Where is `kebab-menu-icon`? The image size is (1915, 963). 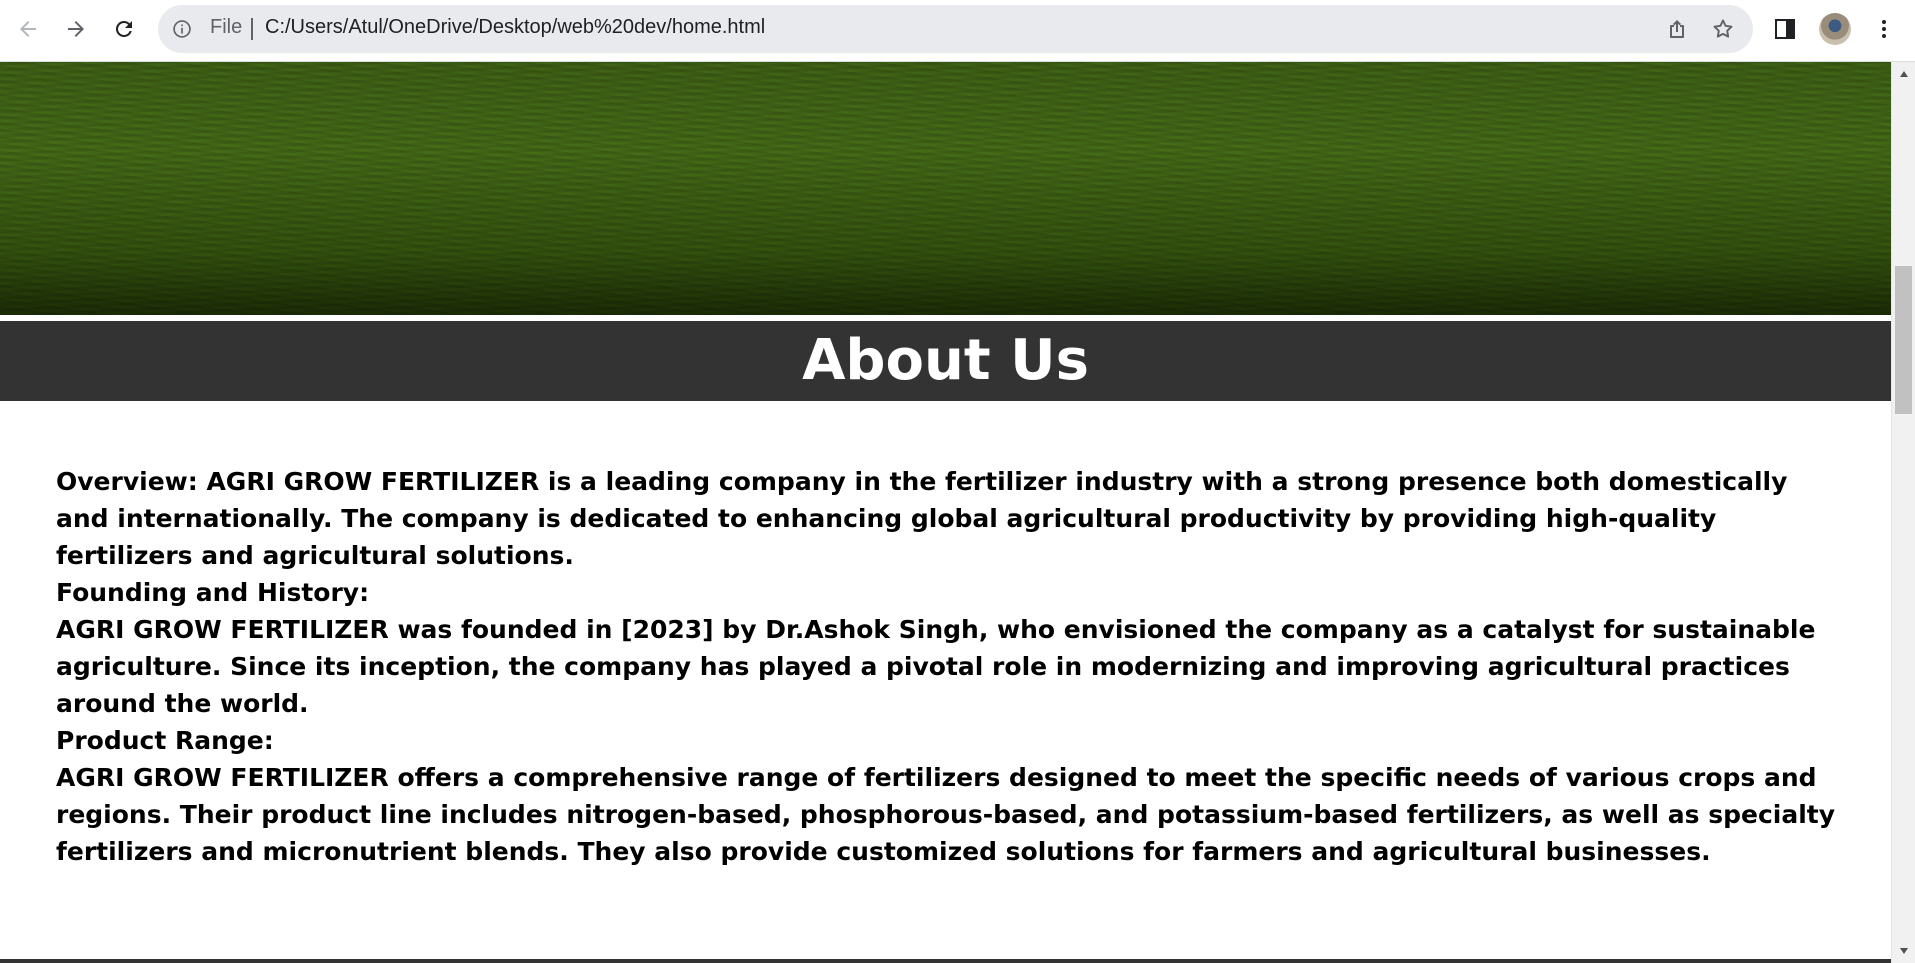 kebab-menu-icon is located at coordinates (1884, 29).